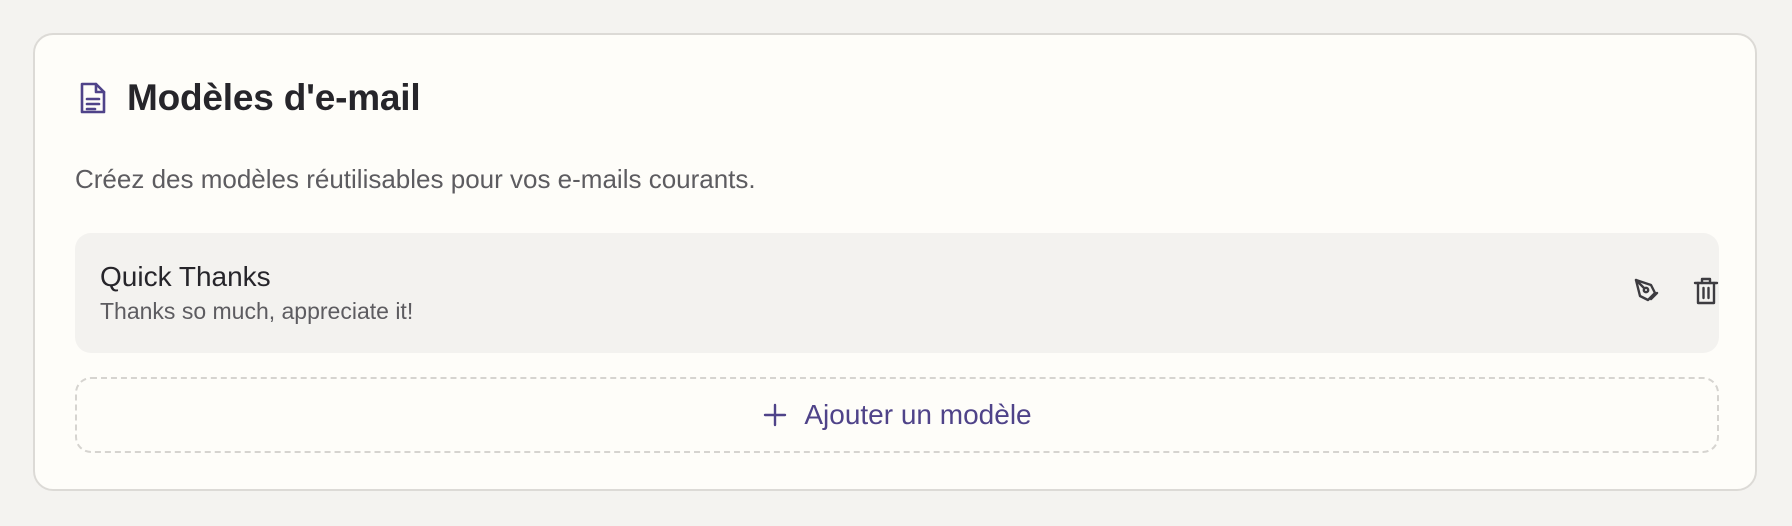 The height and width of the screenshot is (526, 1792). I want to click on edit-icon, so click(1646, 293).